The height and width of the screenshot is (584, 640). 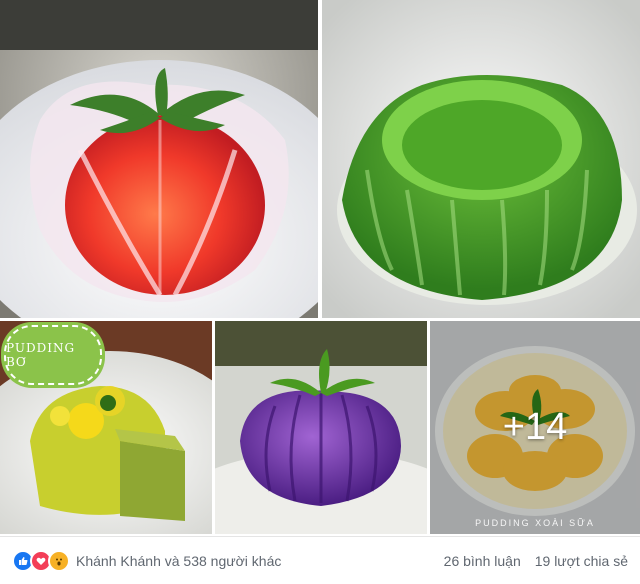 I want to click on photo-avocado-pudding: PUDDING BƠ, so click(x=106, y=427).